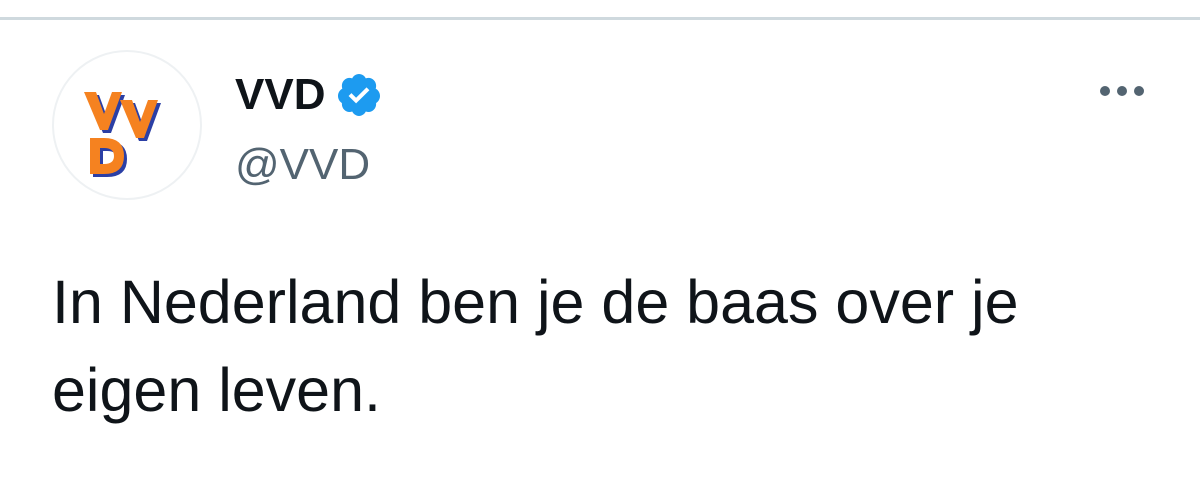 The height and width of the screenshot is (480, 1200). I want to click on verified-badge-icon, so click(359, 95).